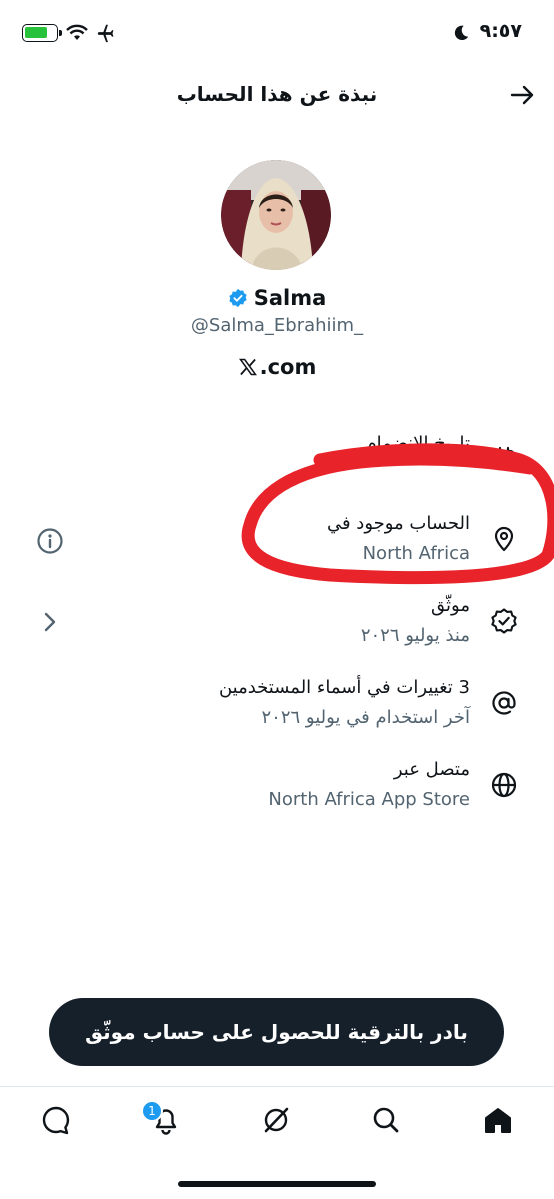 The height and width of the screenshot is (1199, 554). What do you see at coordinates (277, 635) in the screenshot?
I see `info-item-verified: موثّق منذ يوليو ٢٠٢٦` at bounding box center [277, 635].